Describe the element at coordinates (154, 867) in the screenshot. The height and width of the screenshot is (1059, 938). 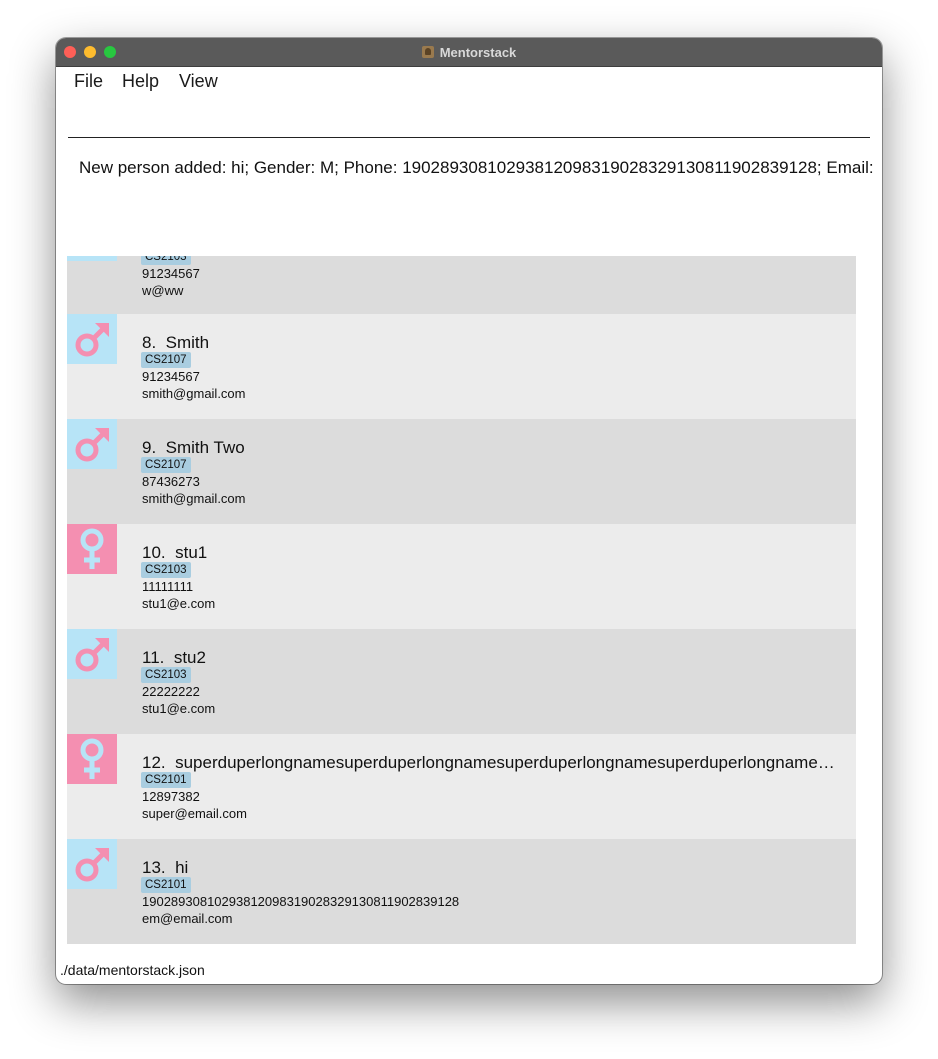
I see `person-index: 13.` at that location.